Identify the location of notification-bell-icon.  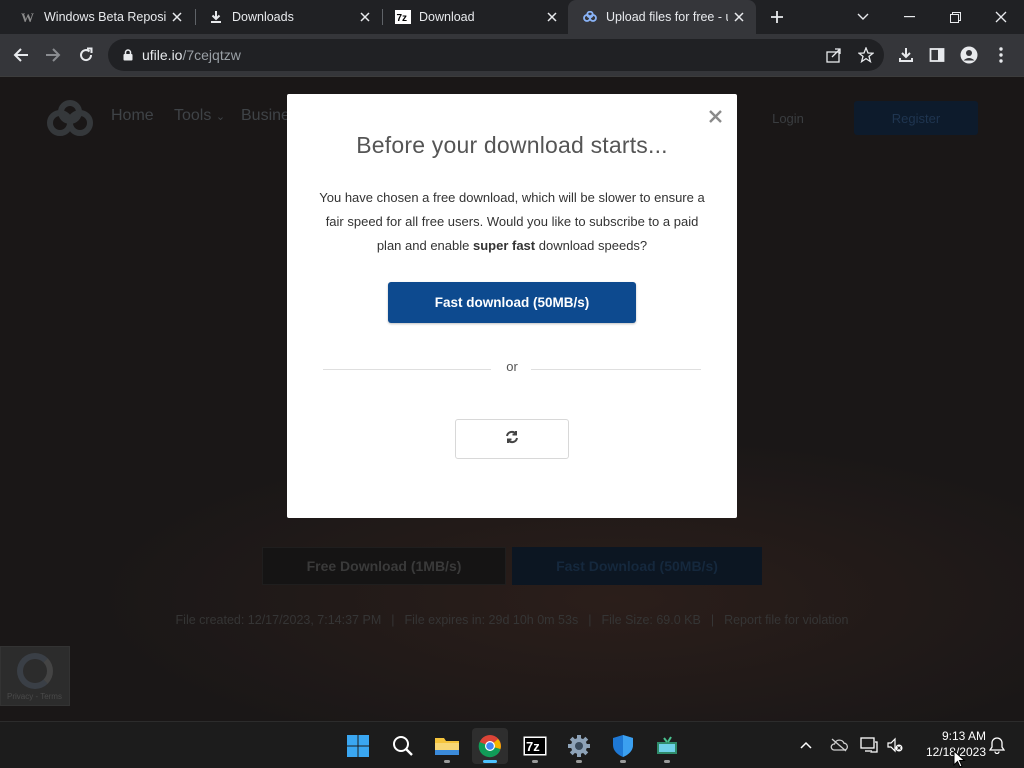
(997, 745).